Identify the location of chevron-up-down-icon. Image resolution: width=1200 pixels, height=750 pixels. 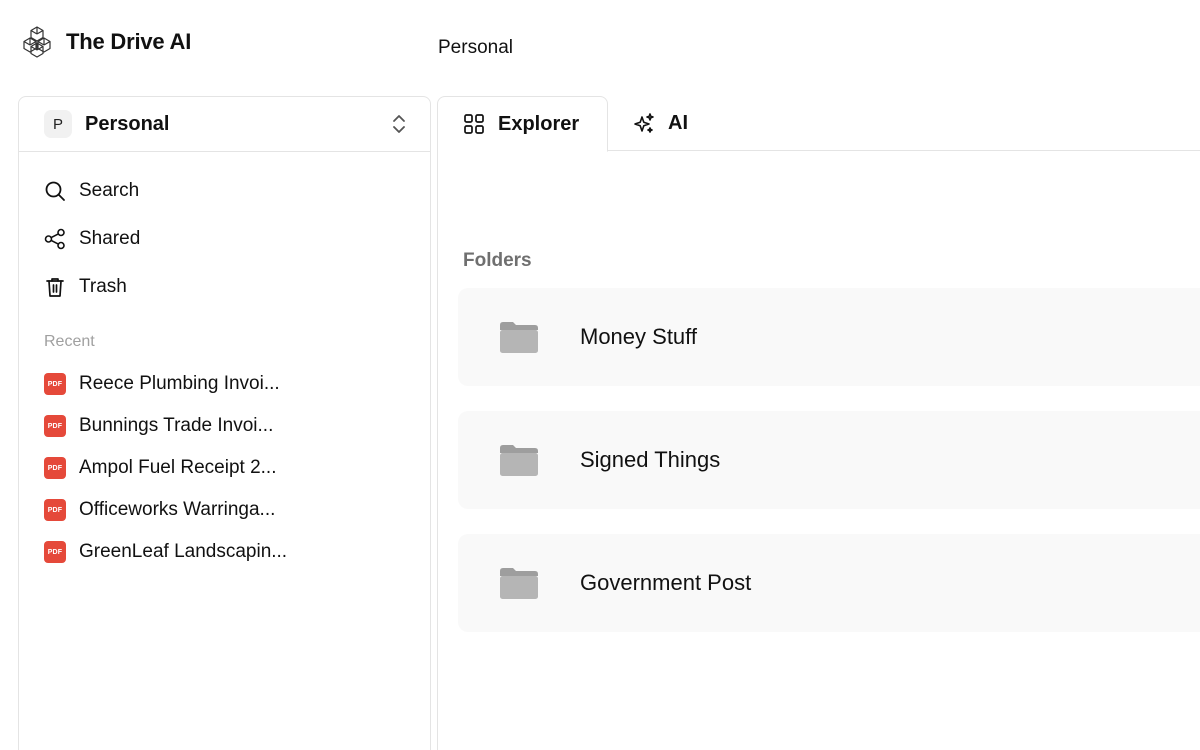
(399, 124).